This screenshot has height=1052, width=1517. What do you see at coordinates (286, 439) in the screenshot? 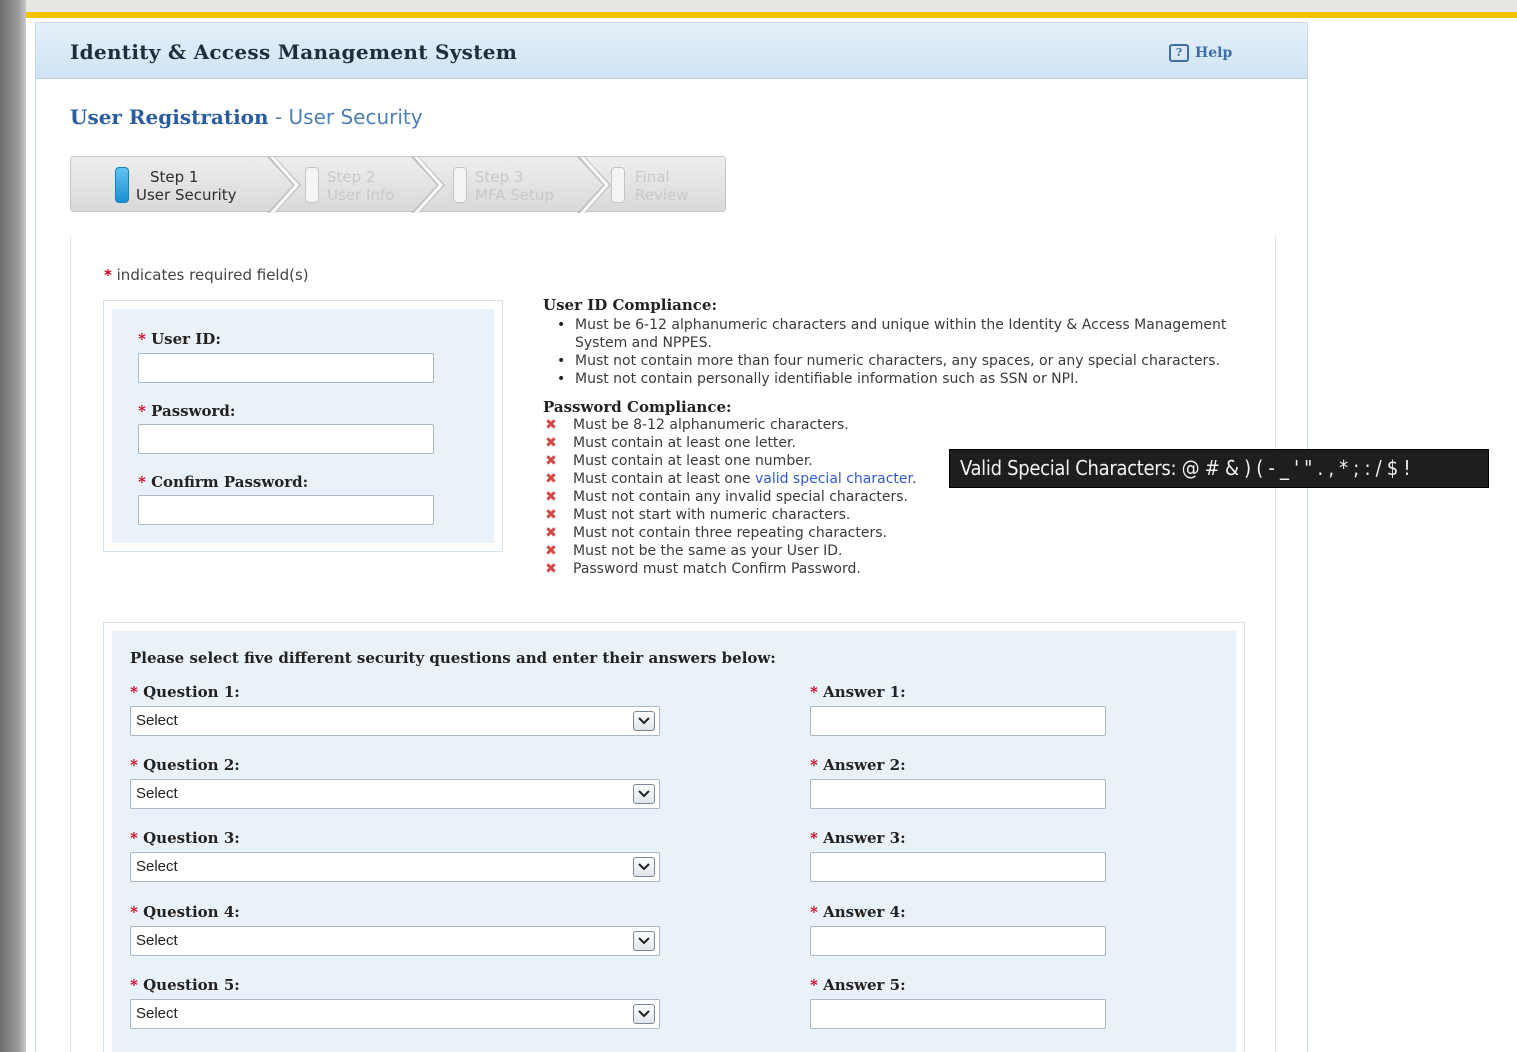
I see `password-input` at bounding box center [286, 439].